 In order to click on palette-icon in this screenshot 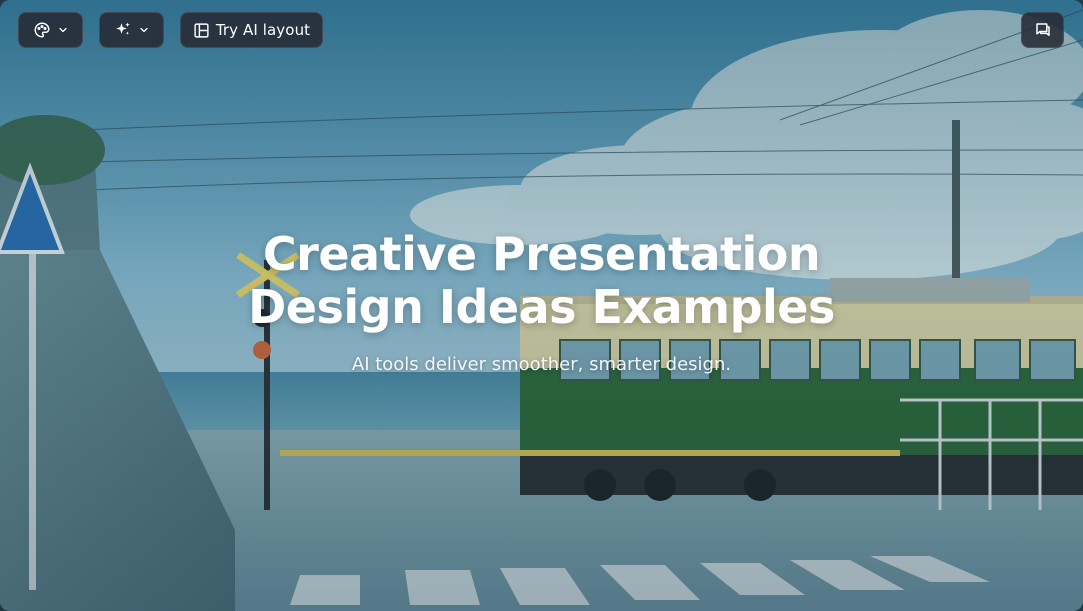, I will do `click(42, 30)`.